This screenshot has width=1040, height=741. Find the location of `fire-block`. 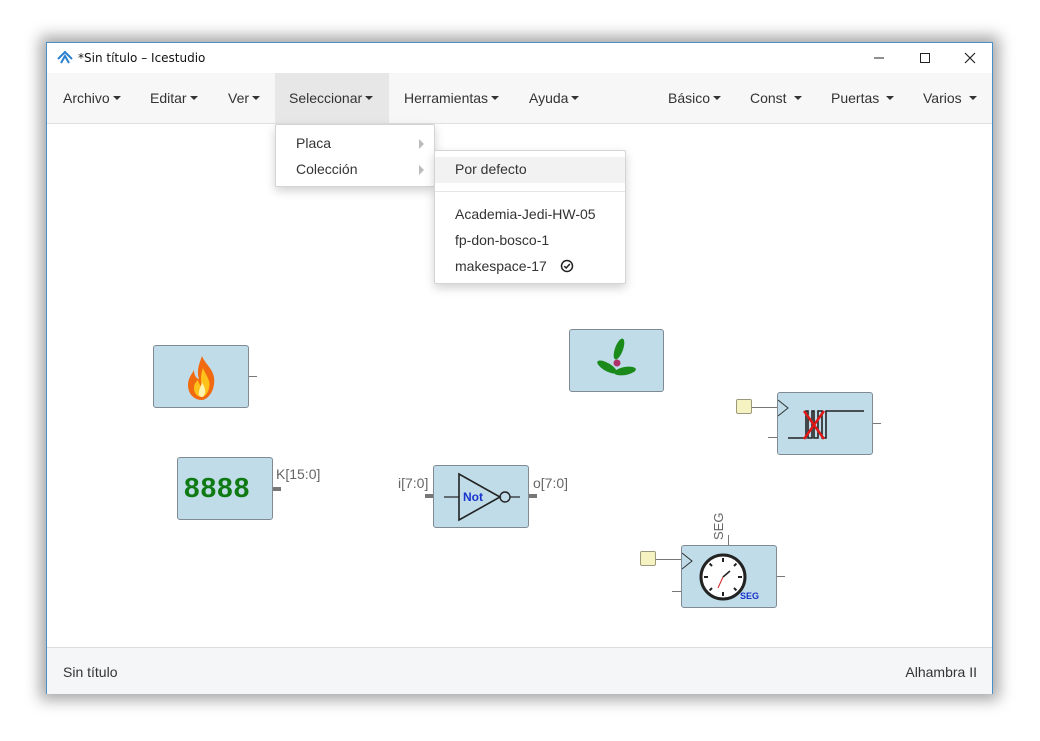

fire-block is located at coordinates (201, 376).